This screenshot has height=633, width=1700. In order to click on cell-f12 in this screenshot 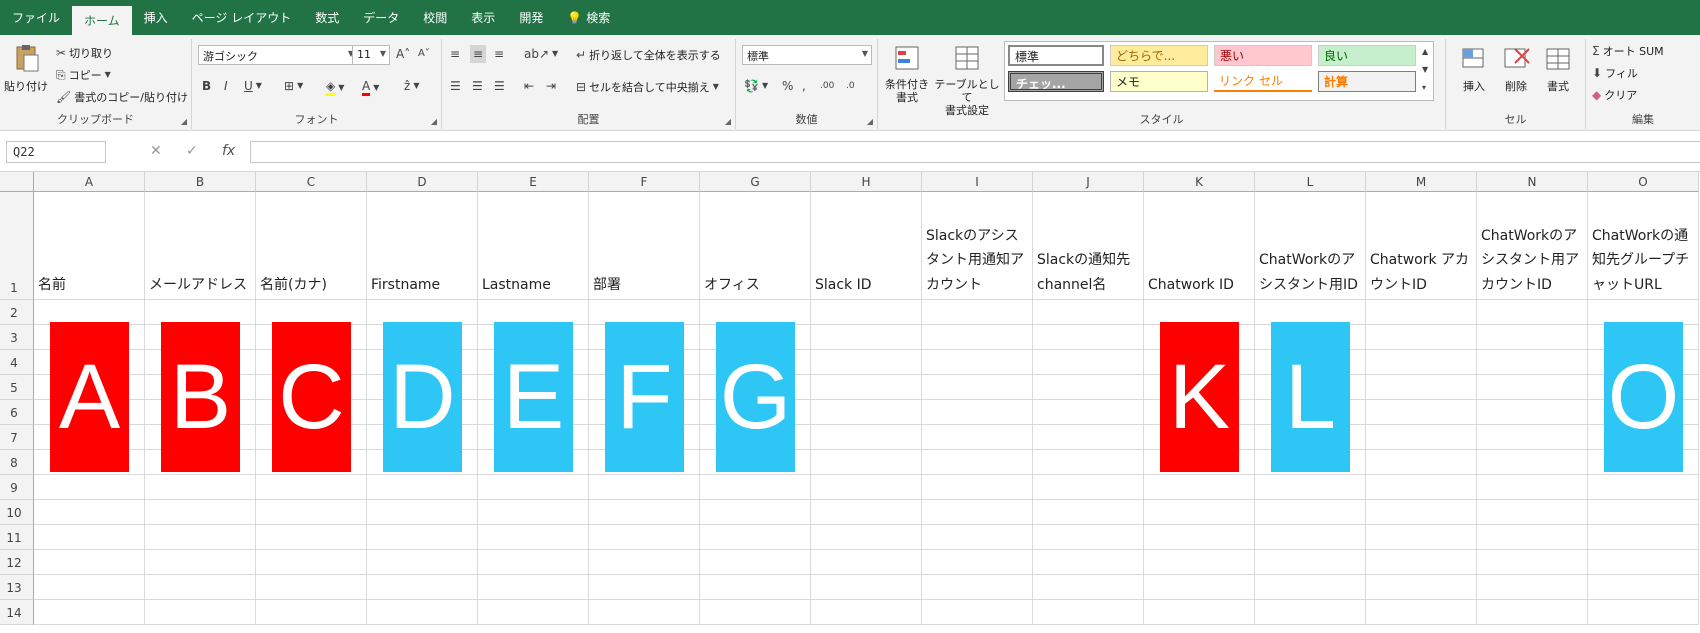, I will do `click(644, 562)`.